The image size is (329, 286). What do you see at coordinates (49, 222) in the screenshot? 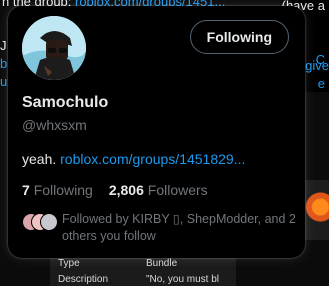
I see `mutual-avatar` at bounding box center [49, 222].